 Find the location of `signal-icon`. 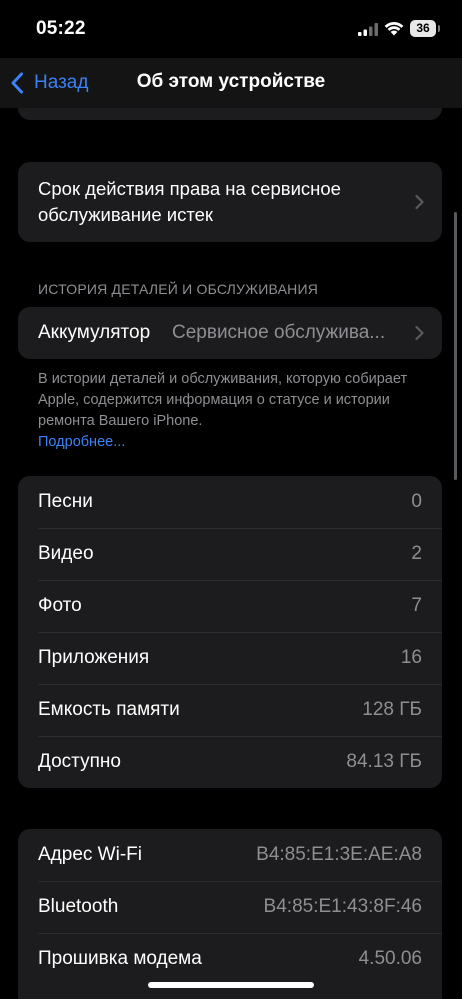

signal-icon is located at coordinates (368, 29).